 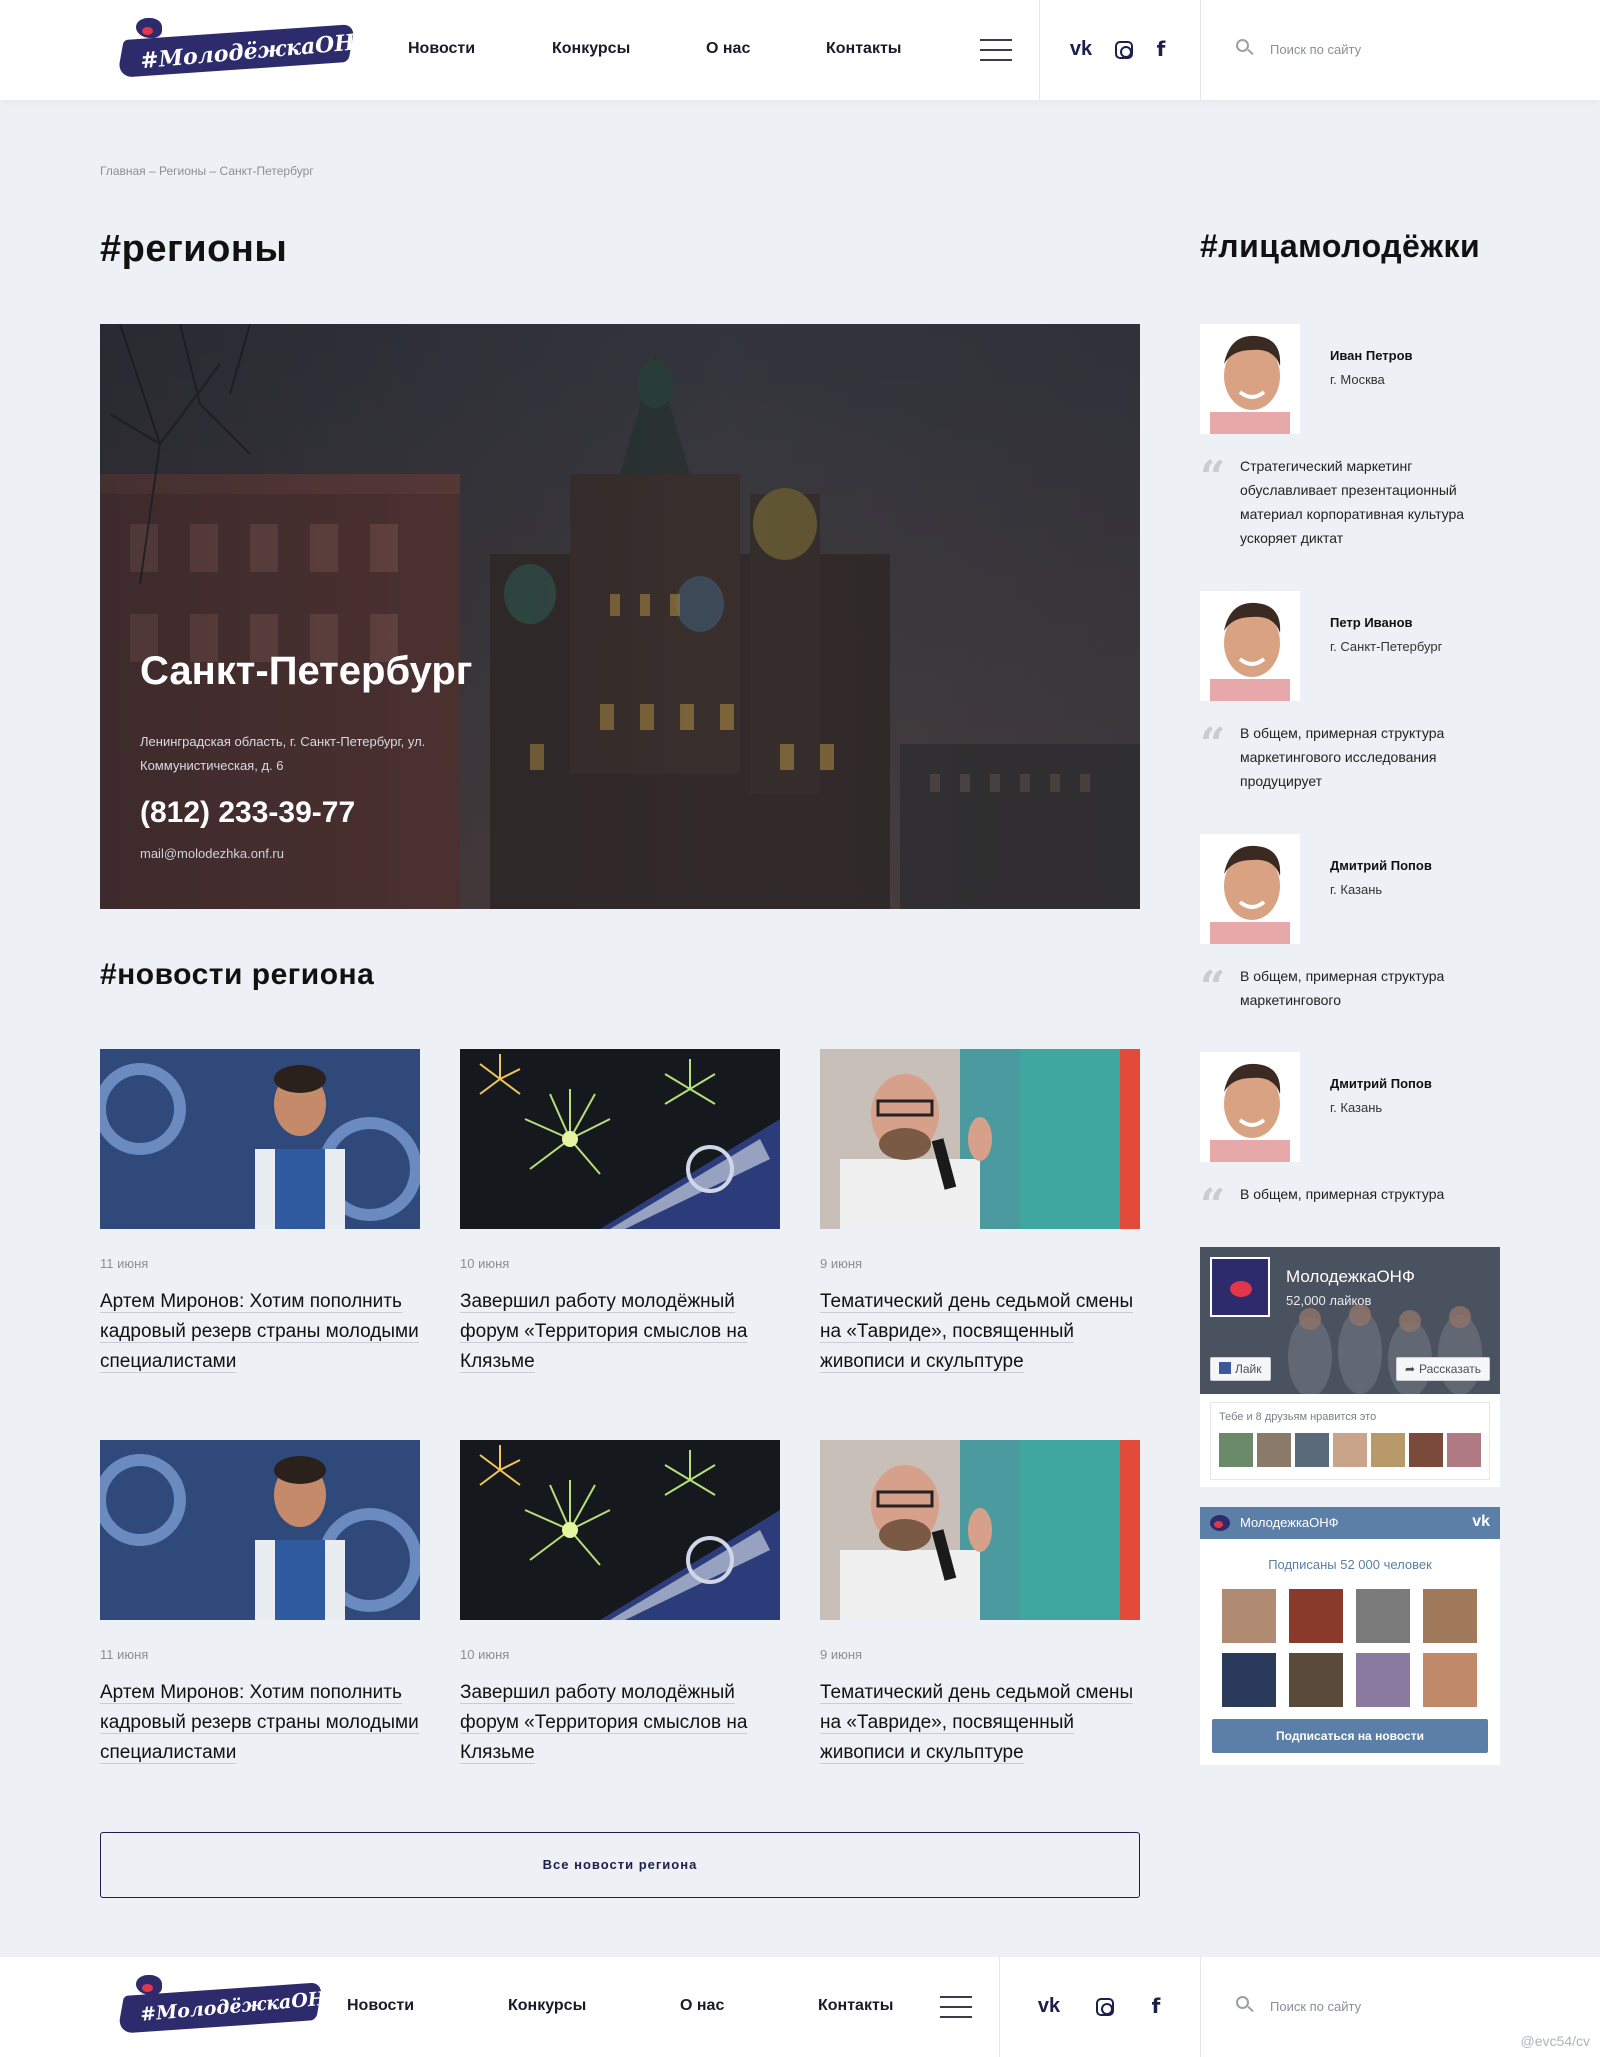 I want to click on bird-icon, so click(x=149, y=28).